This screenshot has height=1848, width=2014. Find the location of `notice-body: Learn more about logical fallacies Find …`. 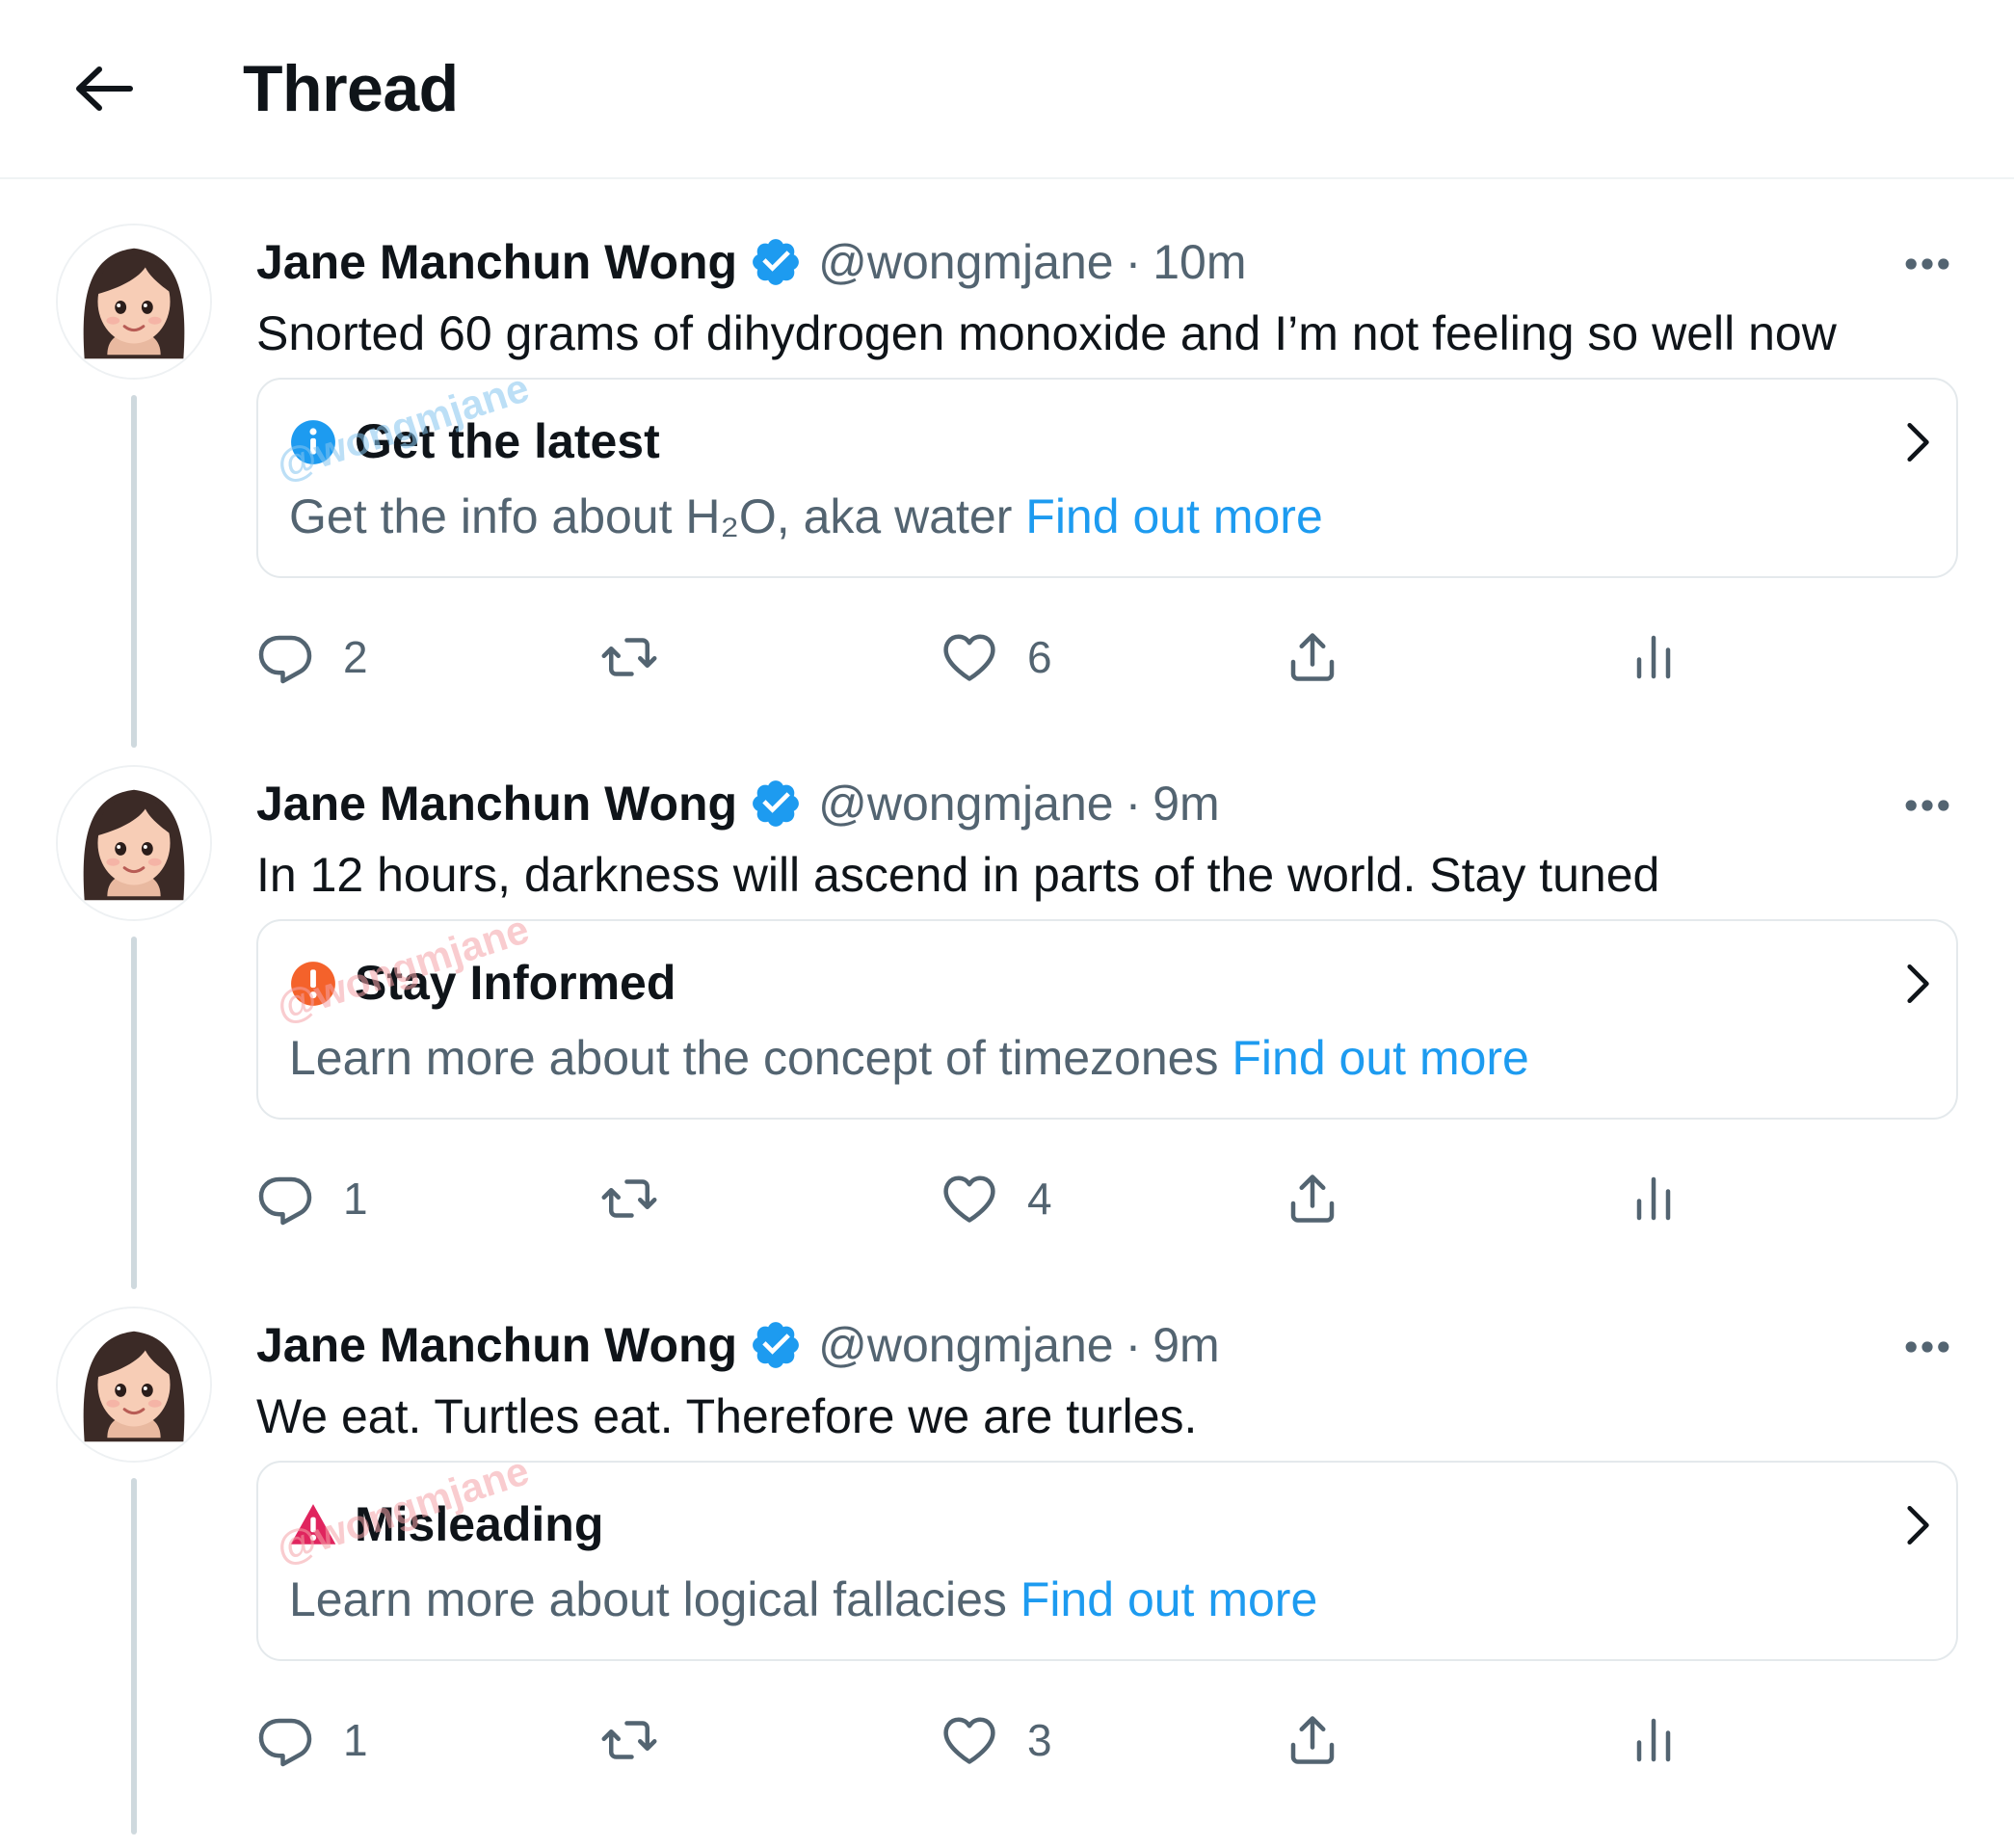

notice-body: Learn more about logical fallacies Find … is located at coordinates (803, 1599).